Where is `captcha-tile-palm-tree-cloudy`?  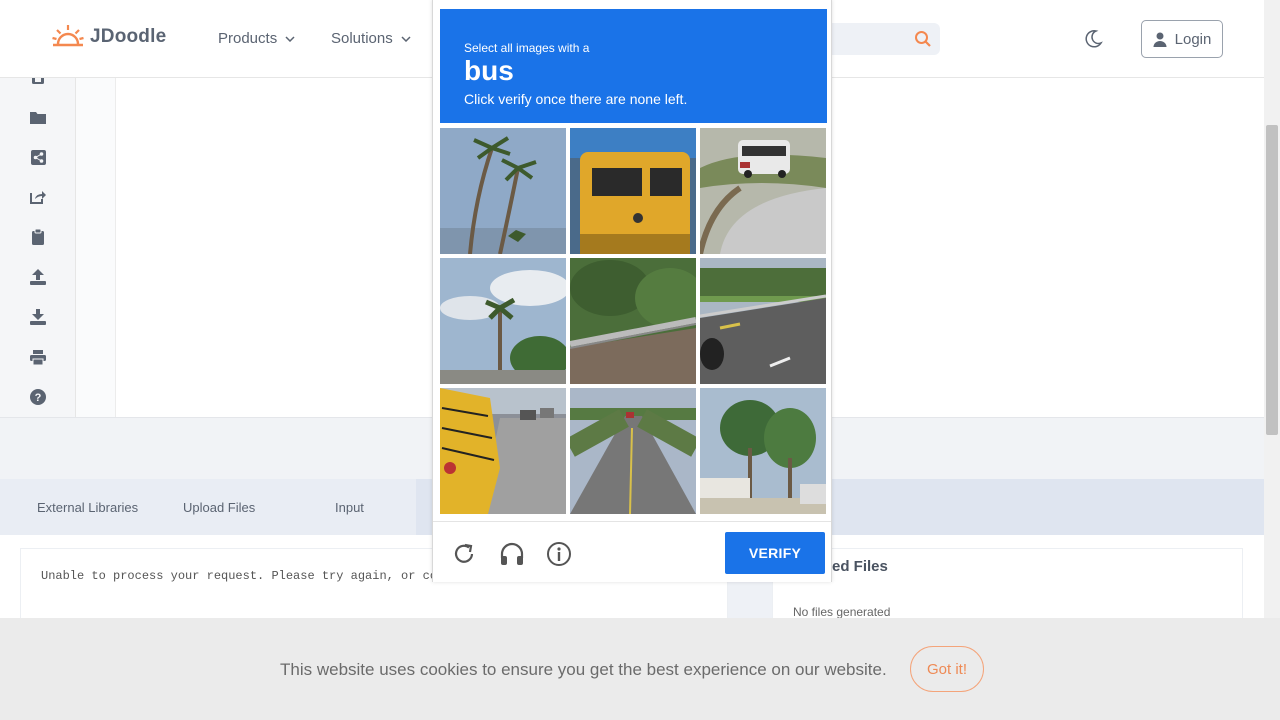
captcha-tile-palm-tree-cloudy is located at coordinates (503, 321).